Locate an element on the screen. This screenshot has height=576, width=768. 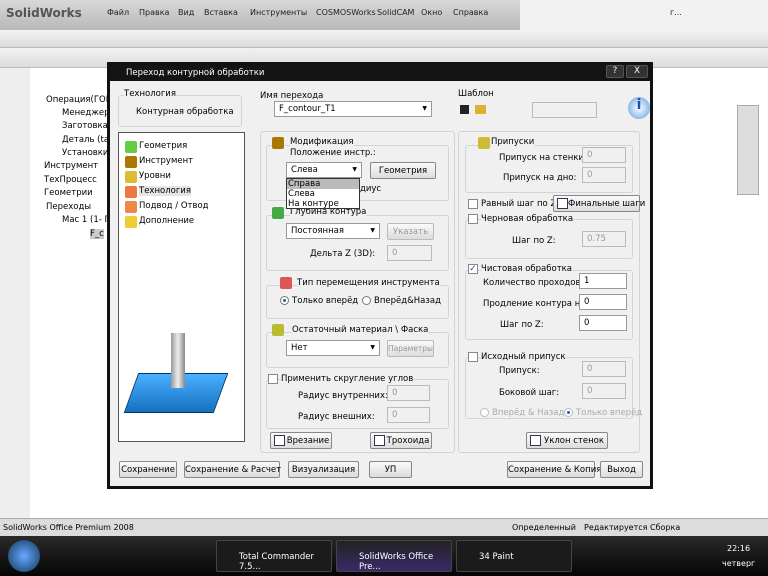
clock-time: 22:16 is located at coordinates (738, 548).